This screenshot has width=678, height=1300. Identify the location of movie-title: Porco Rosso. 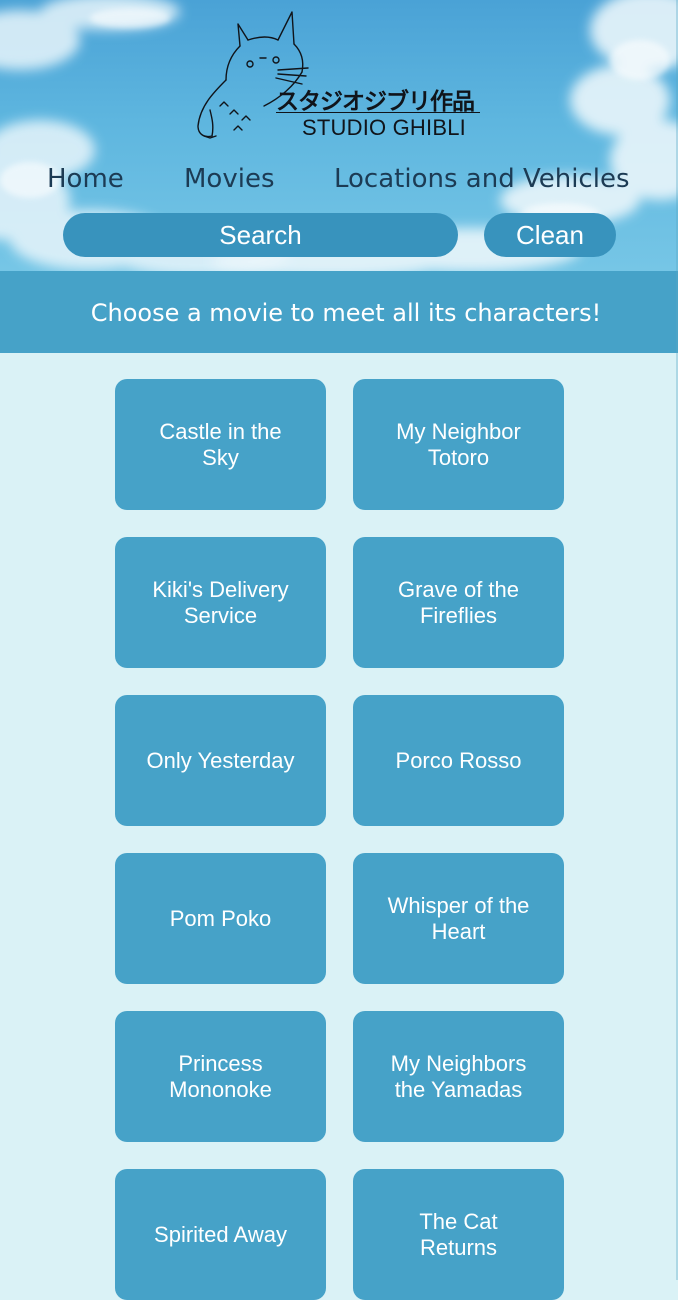
(458, 760).